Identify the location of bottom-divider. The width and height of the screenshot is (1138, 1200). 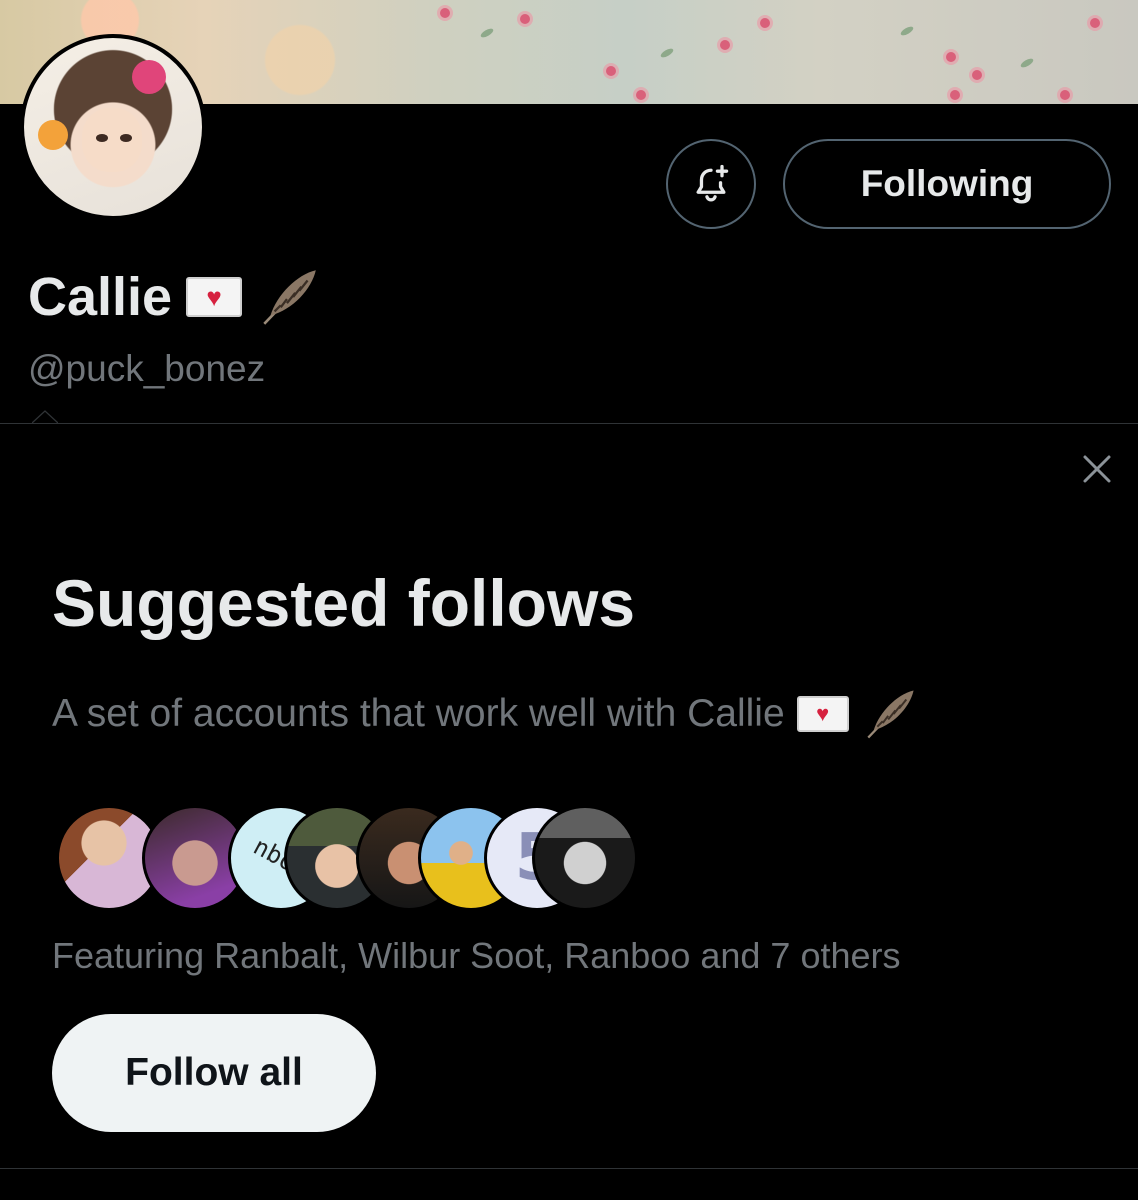
(569, 1168).